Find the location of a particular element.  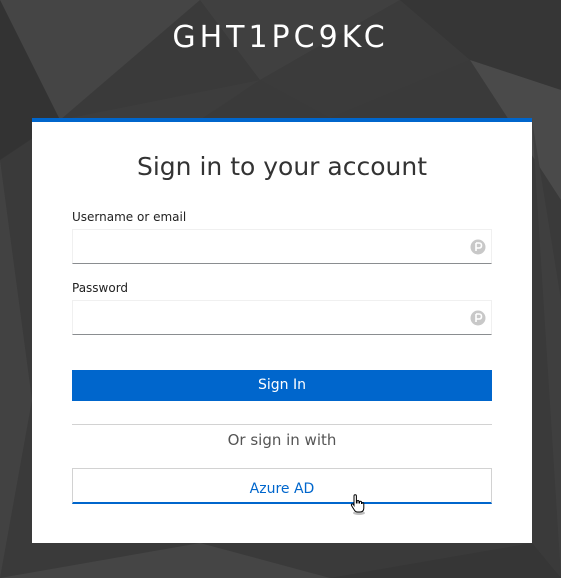

divider is located at coordinates (282, 424).